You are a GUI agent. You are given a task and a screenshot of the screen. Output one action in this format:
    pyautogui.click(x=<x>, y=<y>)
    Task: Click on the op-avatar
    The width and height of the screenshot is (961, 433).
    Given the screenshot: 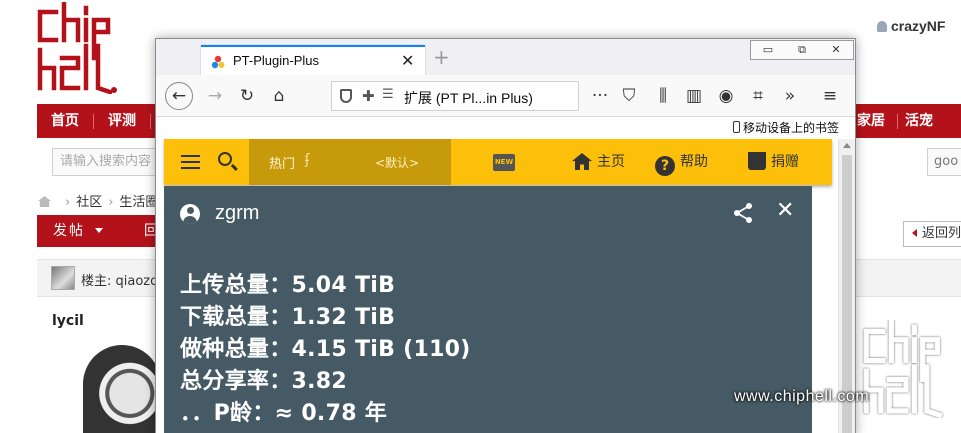 What is the action you would take?
    pyautogui.click(x=63, y=278)
    